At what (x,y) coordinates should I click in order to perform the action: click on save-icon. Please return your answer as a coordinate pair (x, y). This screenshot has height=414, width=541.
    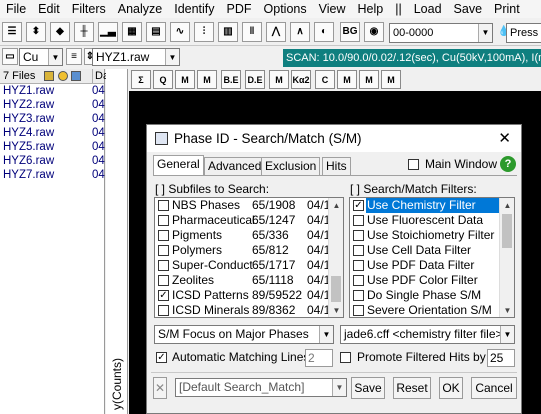
    Looking at the image, I should click on (76, 76).